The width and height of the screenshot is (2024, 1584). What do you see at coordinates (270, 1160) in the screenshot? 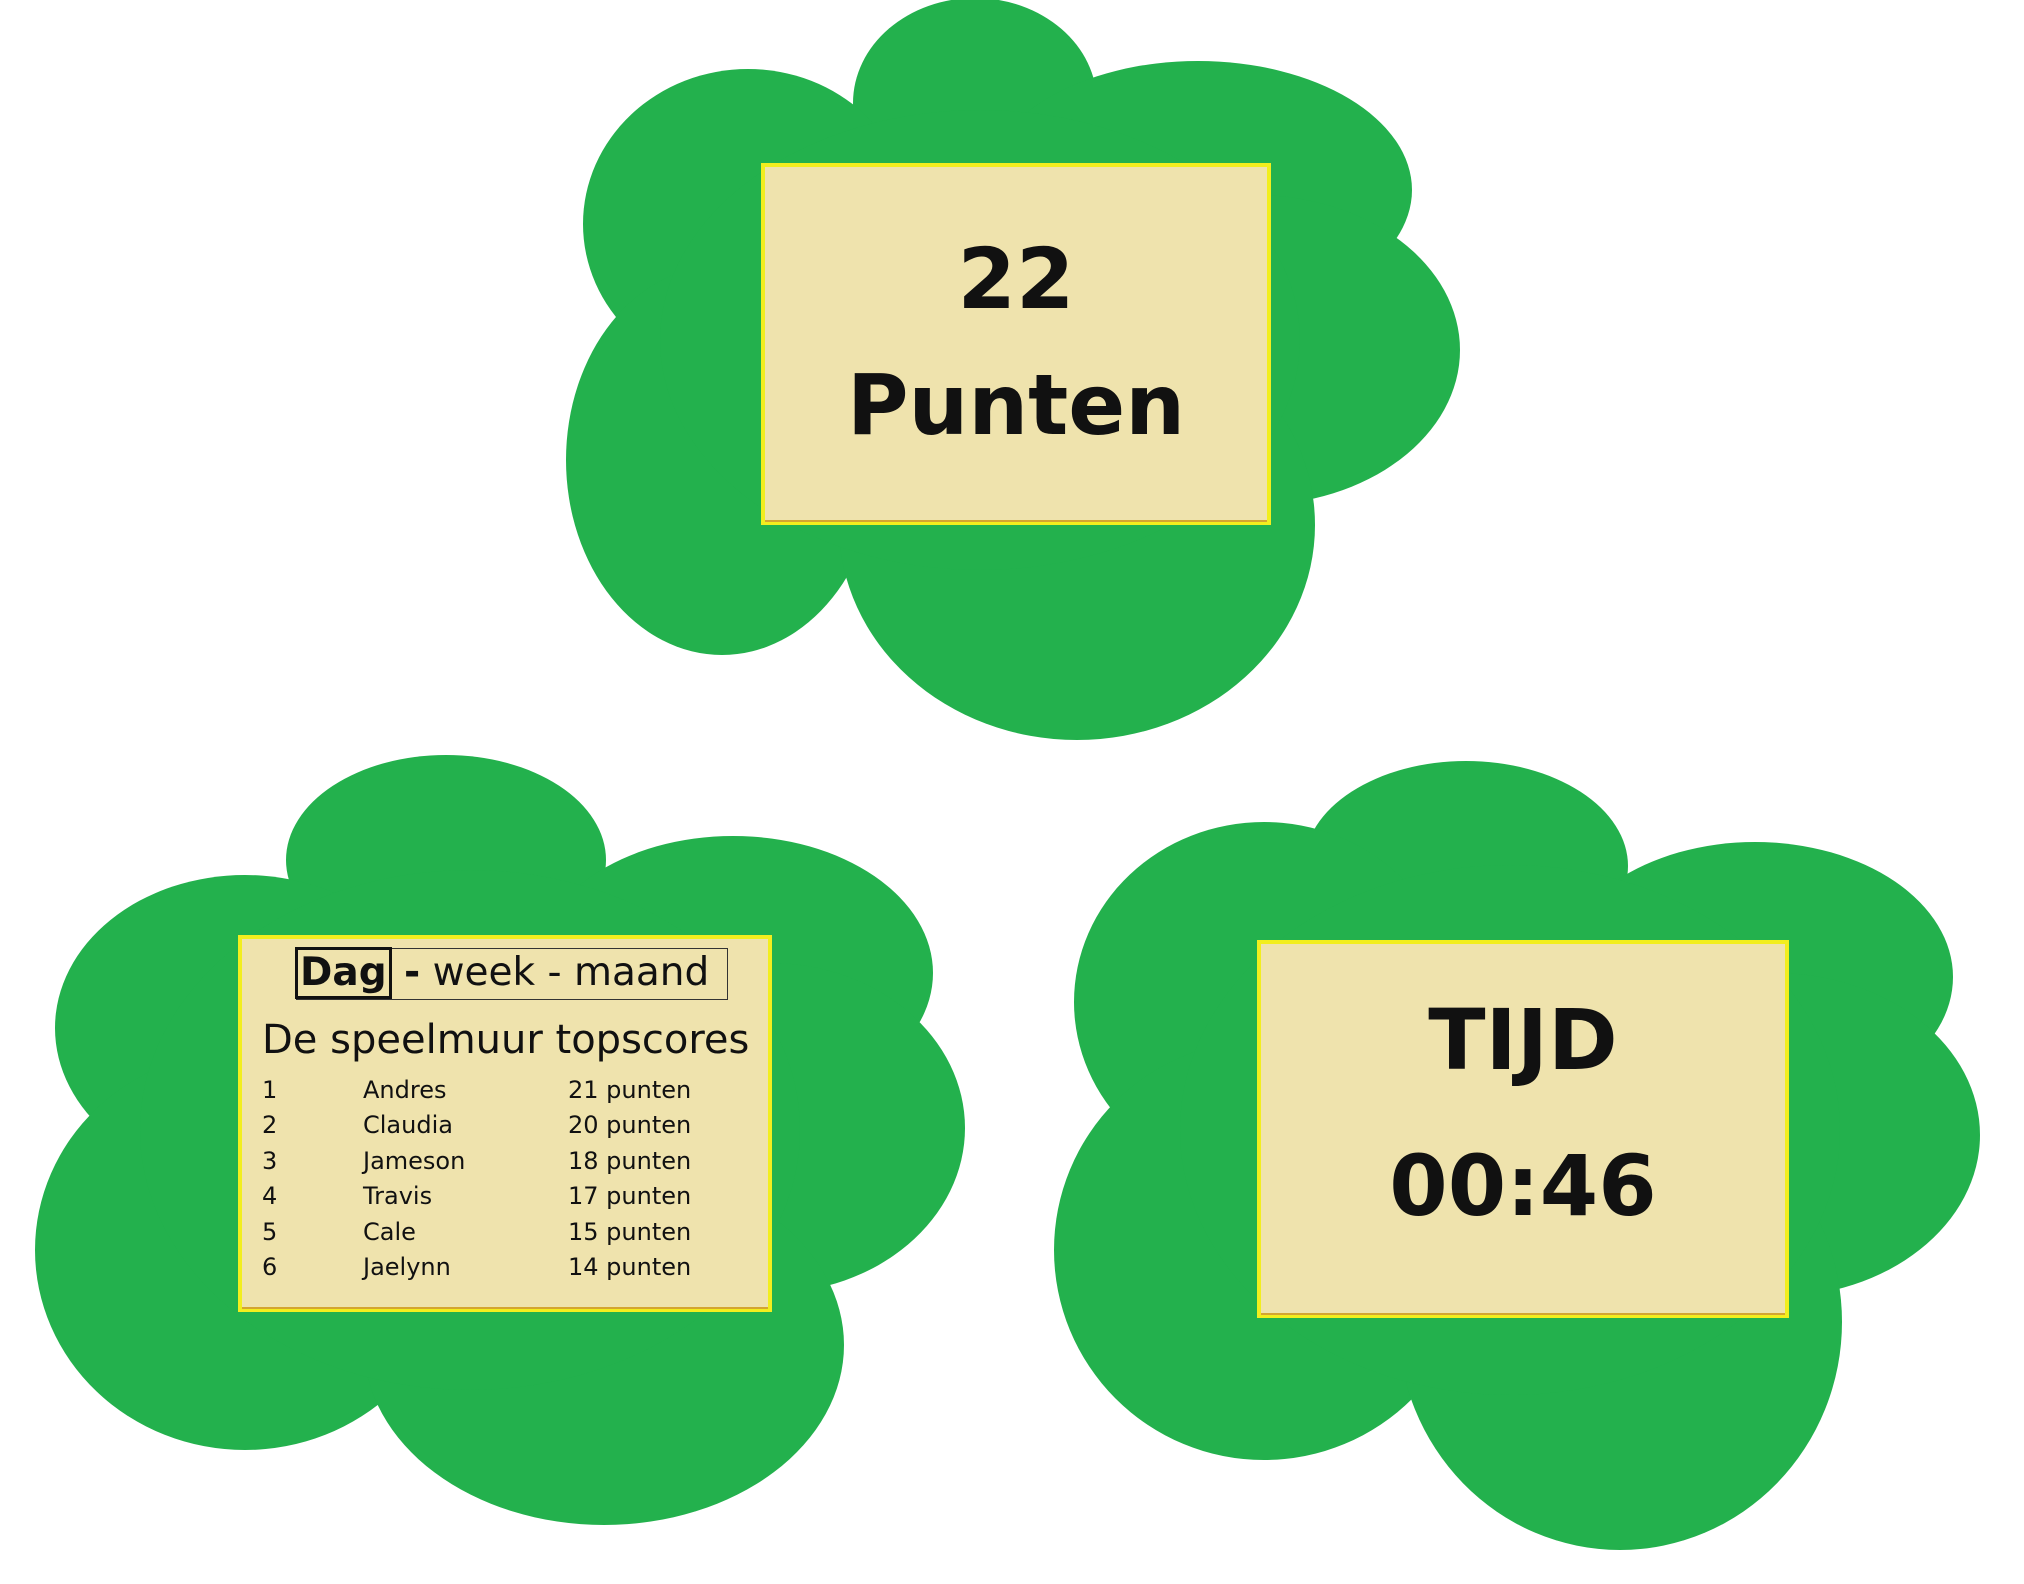
I see `rank: 3` at bounding box center [270, 1160].